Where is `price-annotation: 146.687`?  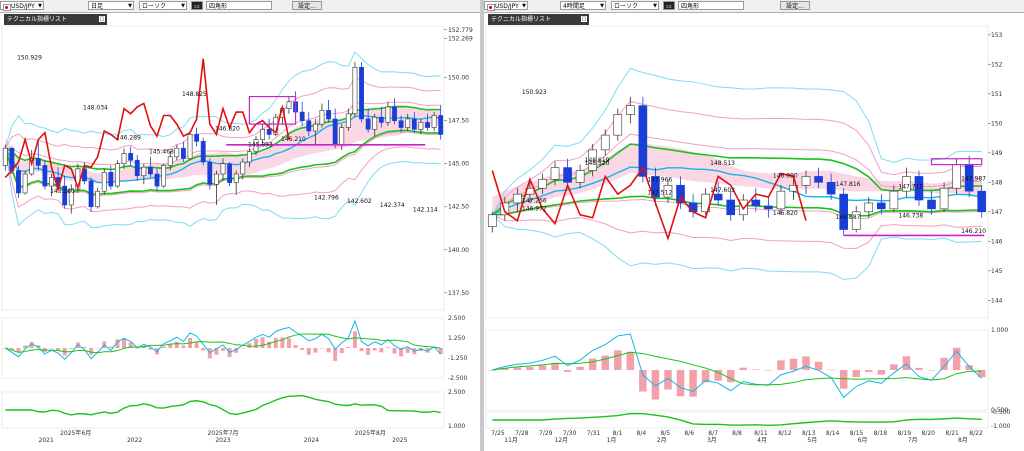
price-annotation: 146.687 is located at coordinates (848, 217).